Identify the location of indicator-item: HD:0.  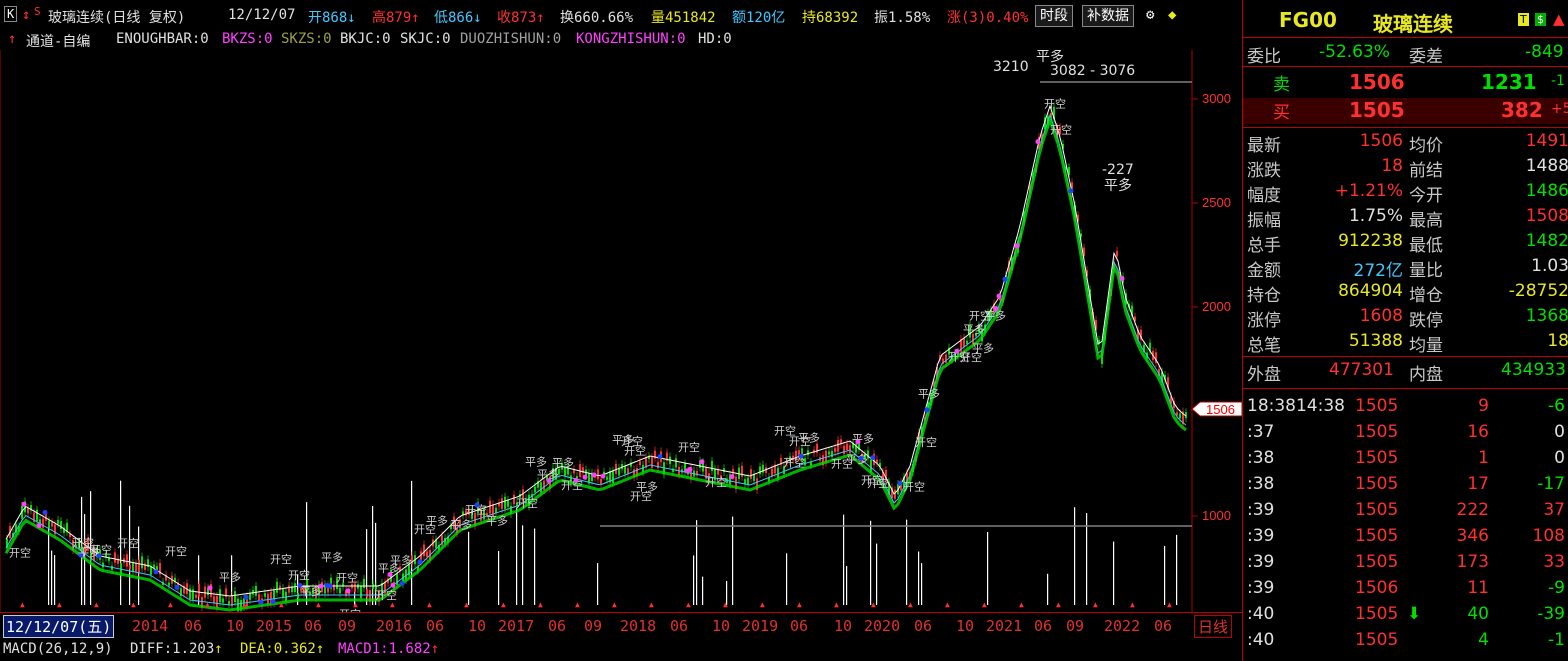
(715, 39).